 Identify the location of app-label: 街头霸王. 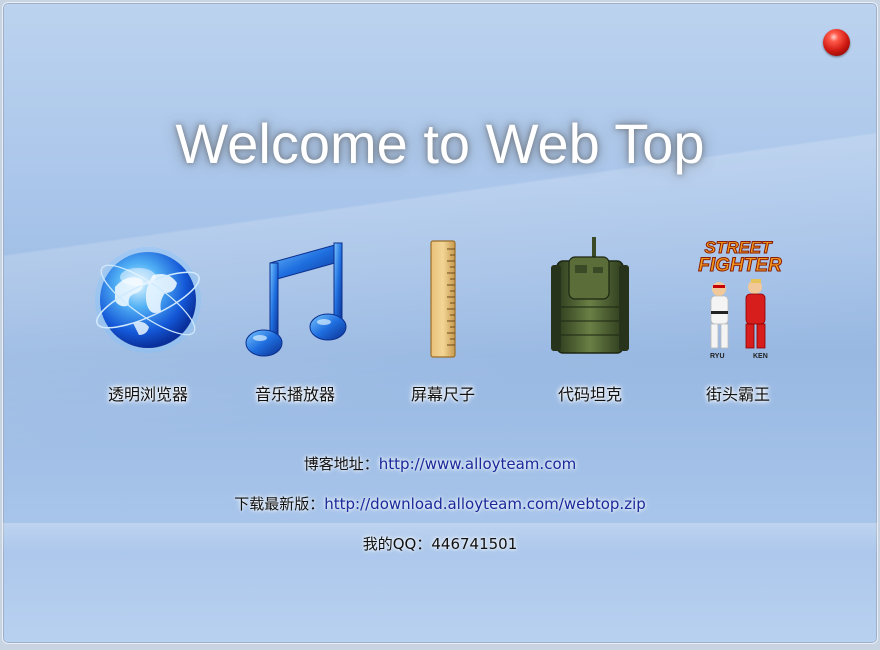
(737, 394).